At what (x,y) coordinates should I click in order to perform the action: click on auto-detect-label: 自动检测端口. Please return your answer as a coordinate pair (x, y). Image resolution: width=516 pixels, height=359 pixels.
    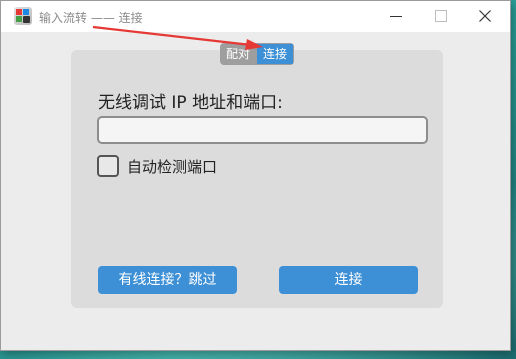
    Looking at the image, I should click on (172, 166).